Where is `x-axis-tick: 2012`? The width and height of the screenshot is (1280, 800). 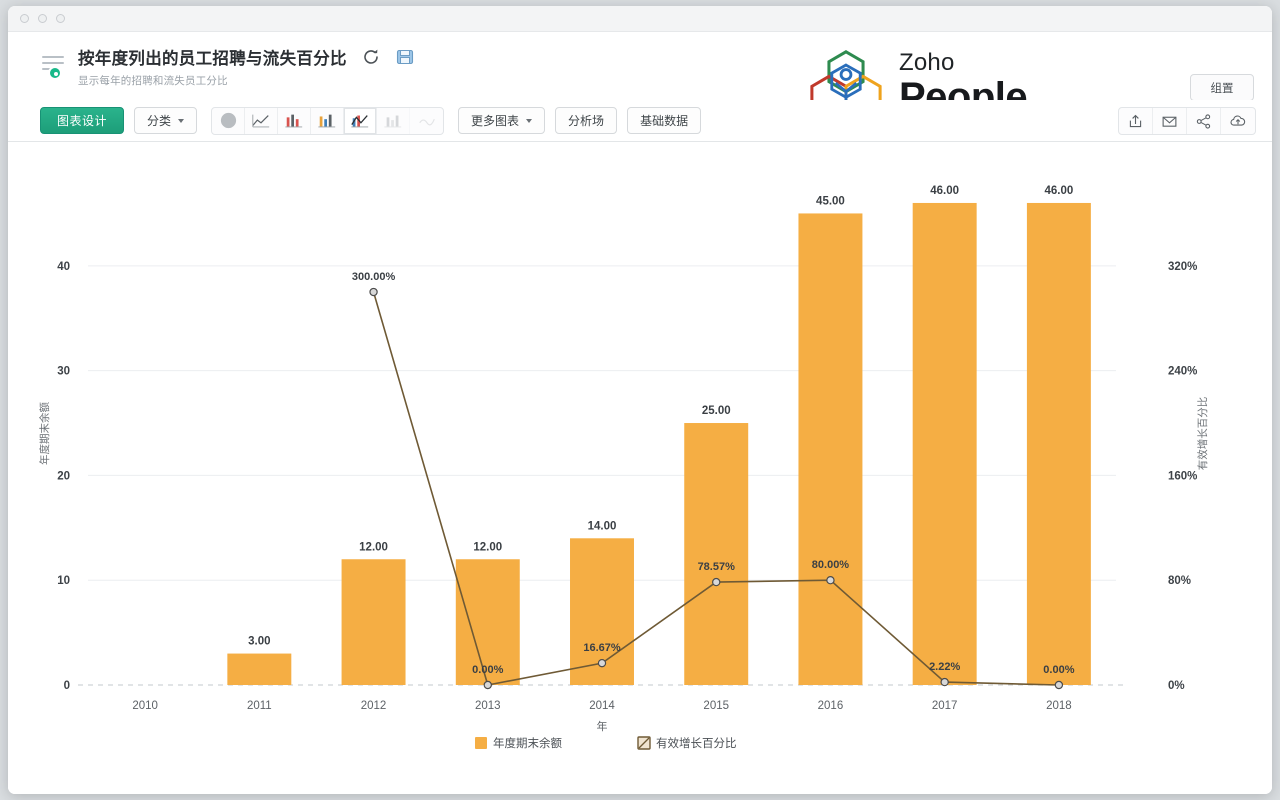 x-axis-tick: 2012 is located at coordinates (374, 706).